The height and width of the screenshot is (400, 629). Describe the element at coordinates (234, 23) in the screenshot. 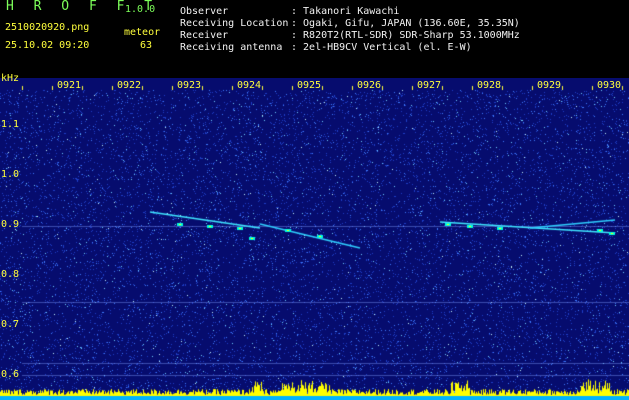

I see `location-label: Receiving Location` at that location.